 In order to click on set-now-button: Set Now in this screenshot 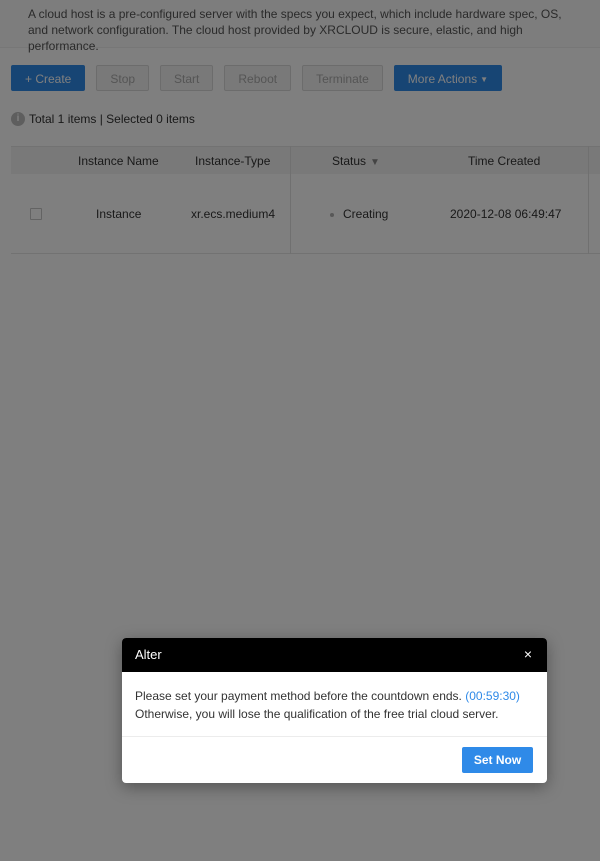, I will do `click(497, 760)`.